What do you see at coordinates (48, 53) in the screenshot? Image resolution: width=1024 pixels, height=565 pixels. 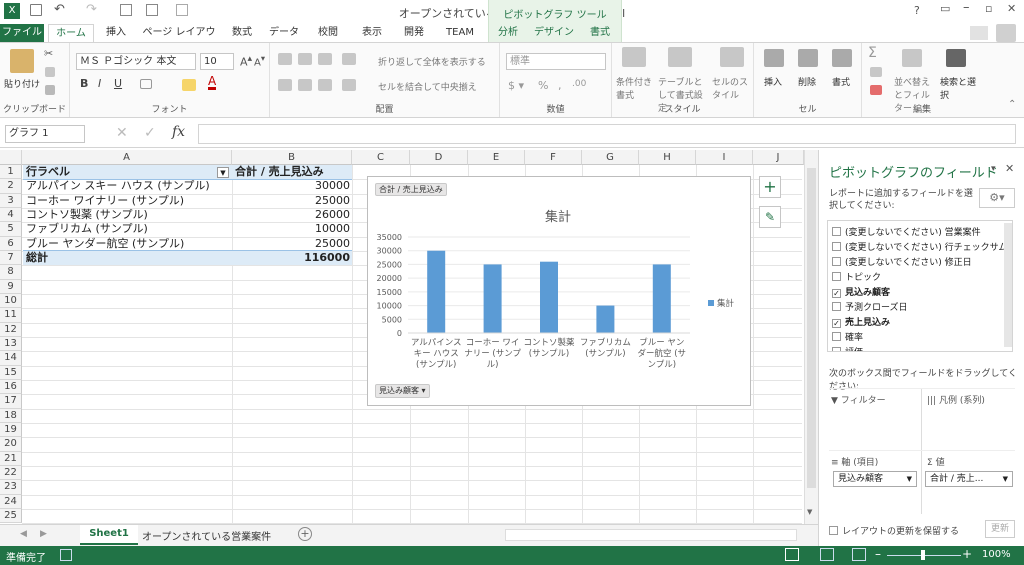 I see `cut-icon: ✂` at bounding box center [48, 53].